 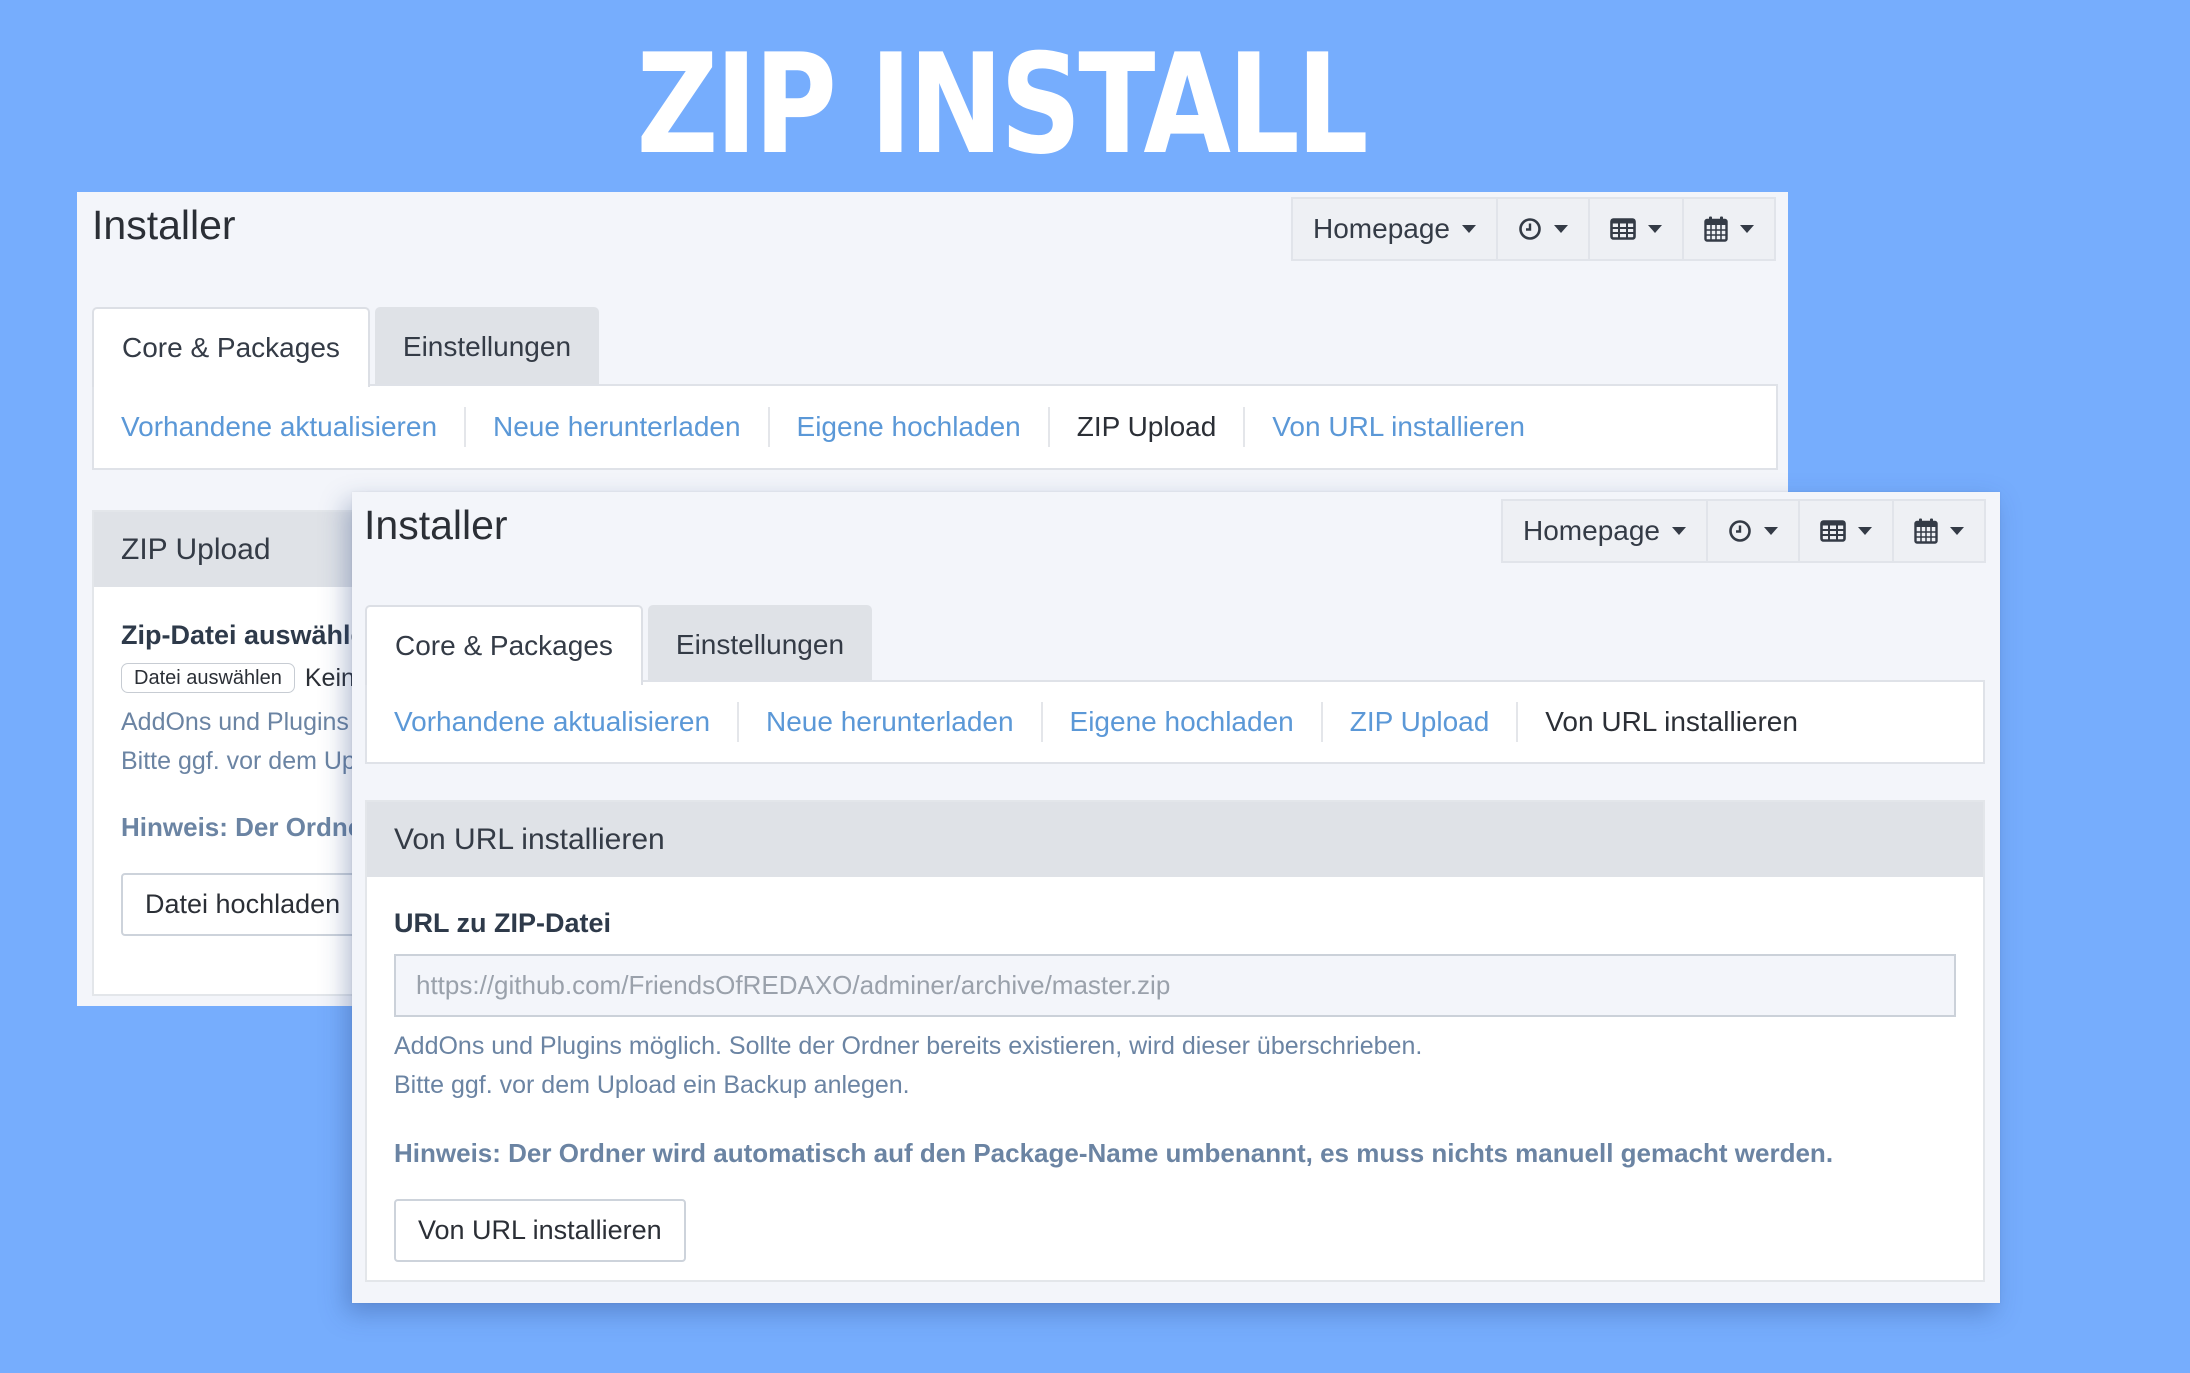 I want to click on hero-title: ZIP INSTALL, so click(x=1002, y=104).